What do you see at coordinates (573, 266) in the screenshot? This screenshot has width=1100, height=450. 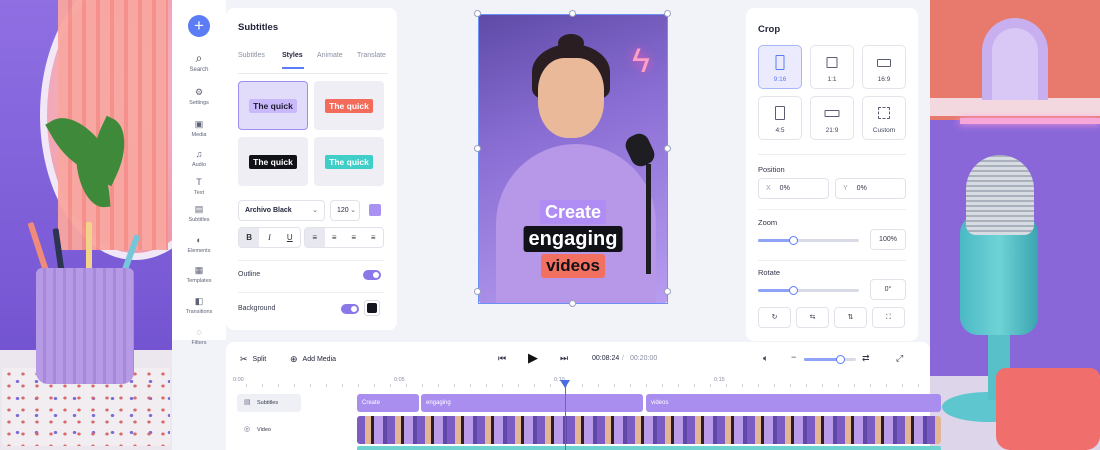 I see `caption-line: videos` at bounding box center [573, 266].